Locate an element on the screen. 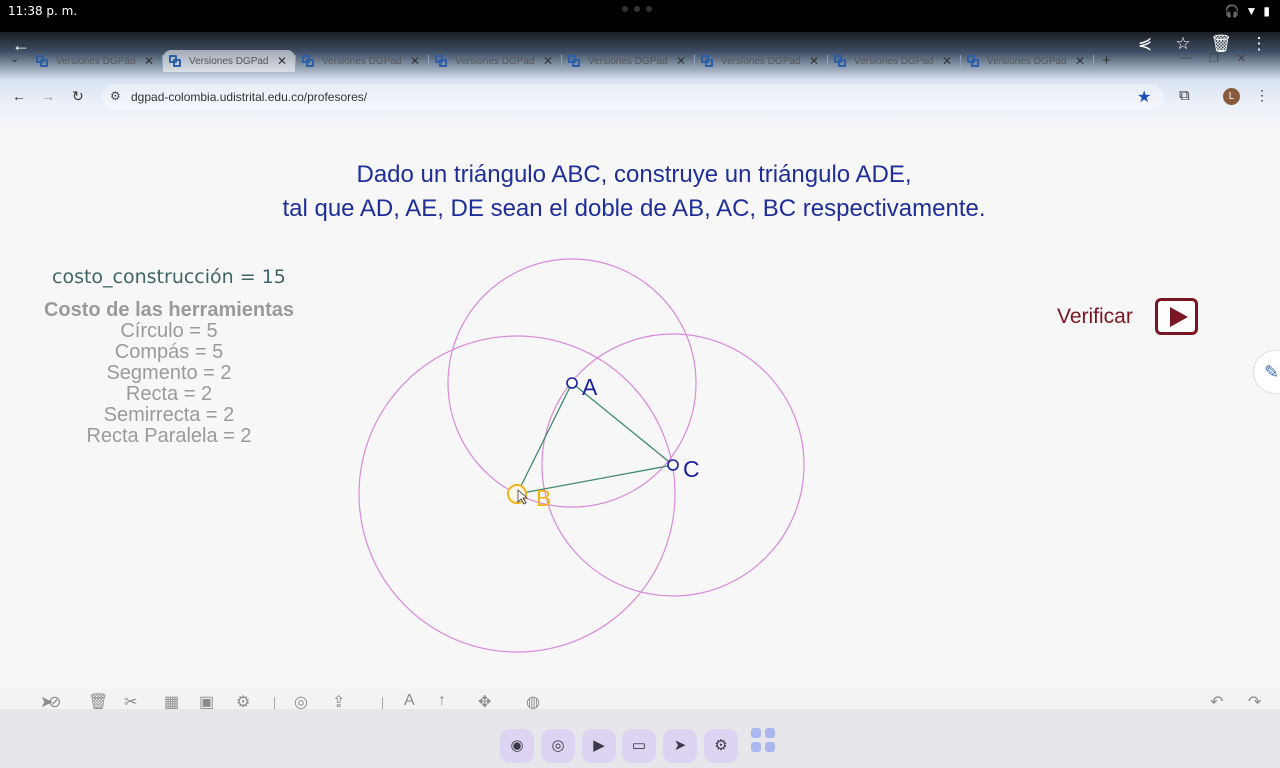 This screenshot has height=768, width=1280. telegram-app-icon: ➤ is located at coordinates (680, 746).